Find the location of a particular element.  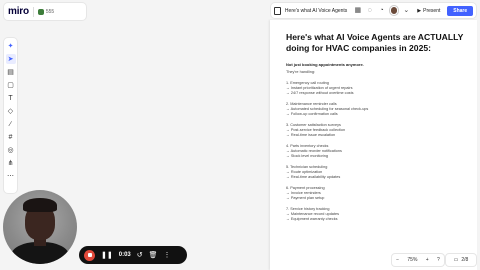

board-header: miro 555 is located at coordinates (45, 11).